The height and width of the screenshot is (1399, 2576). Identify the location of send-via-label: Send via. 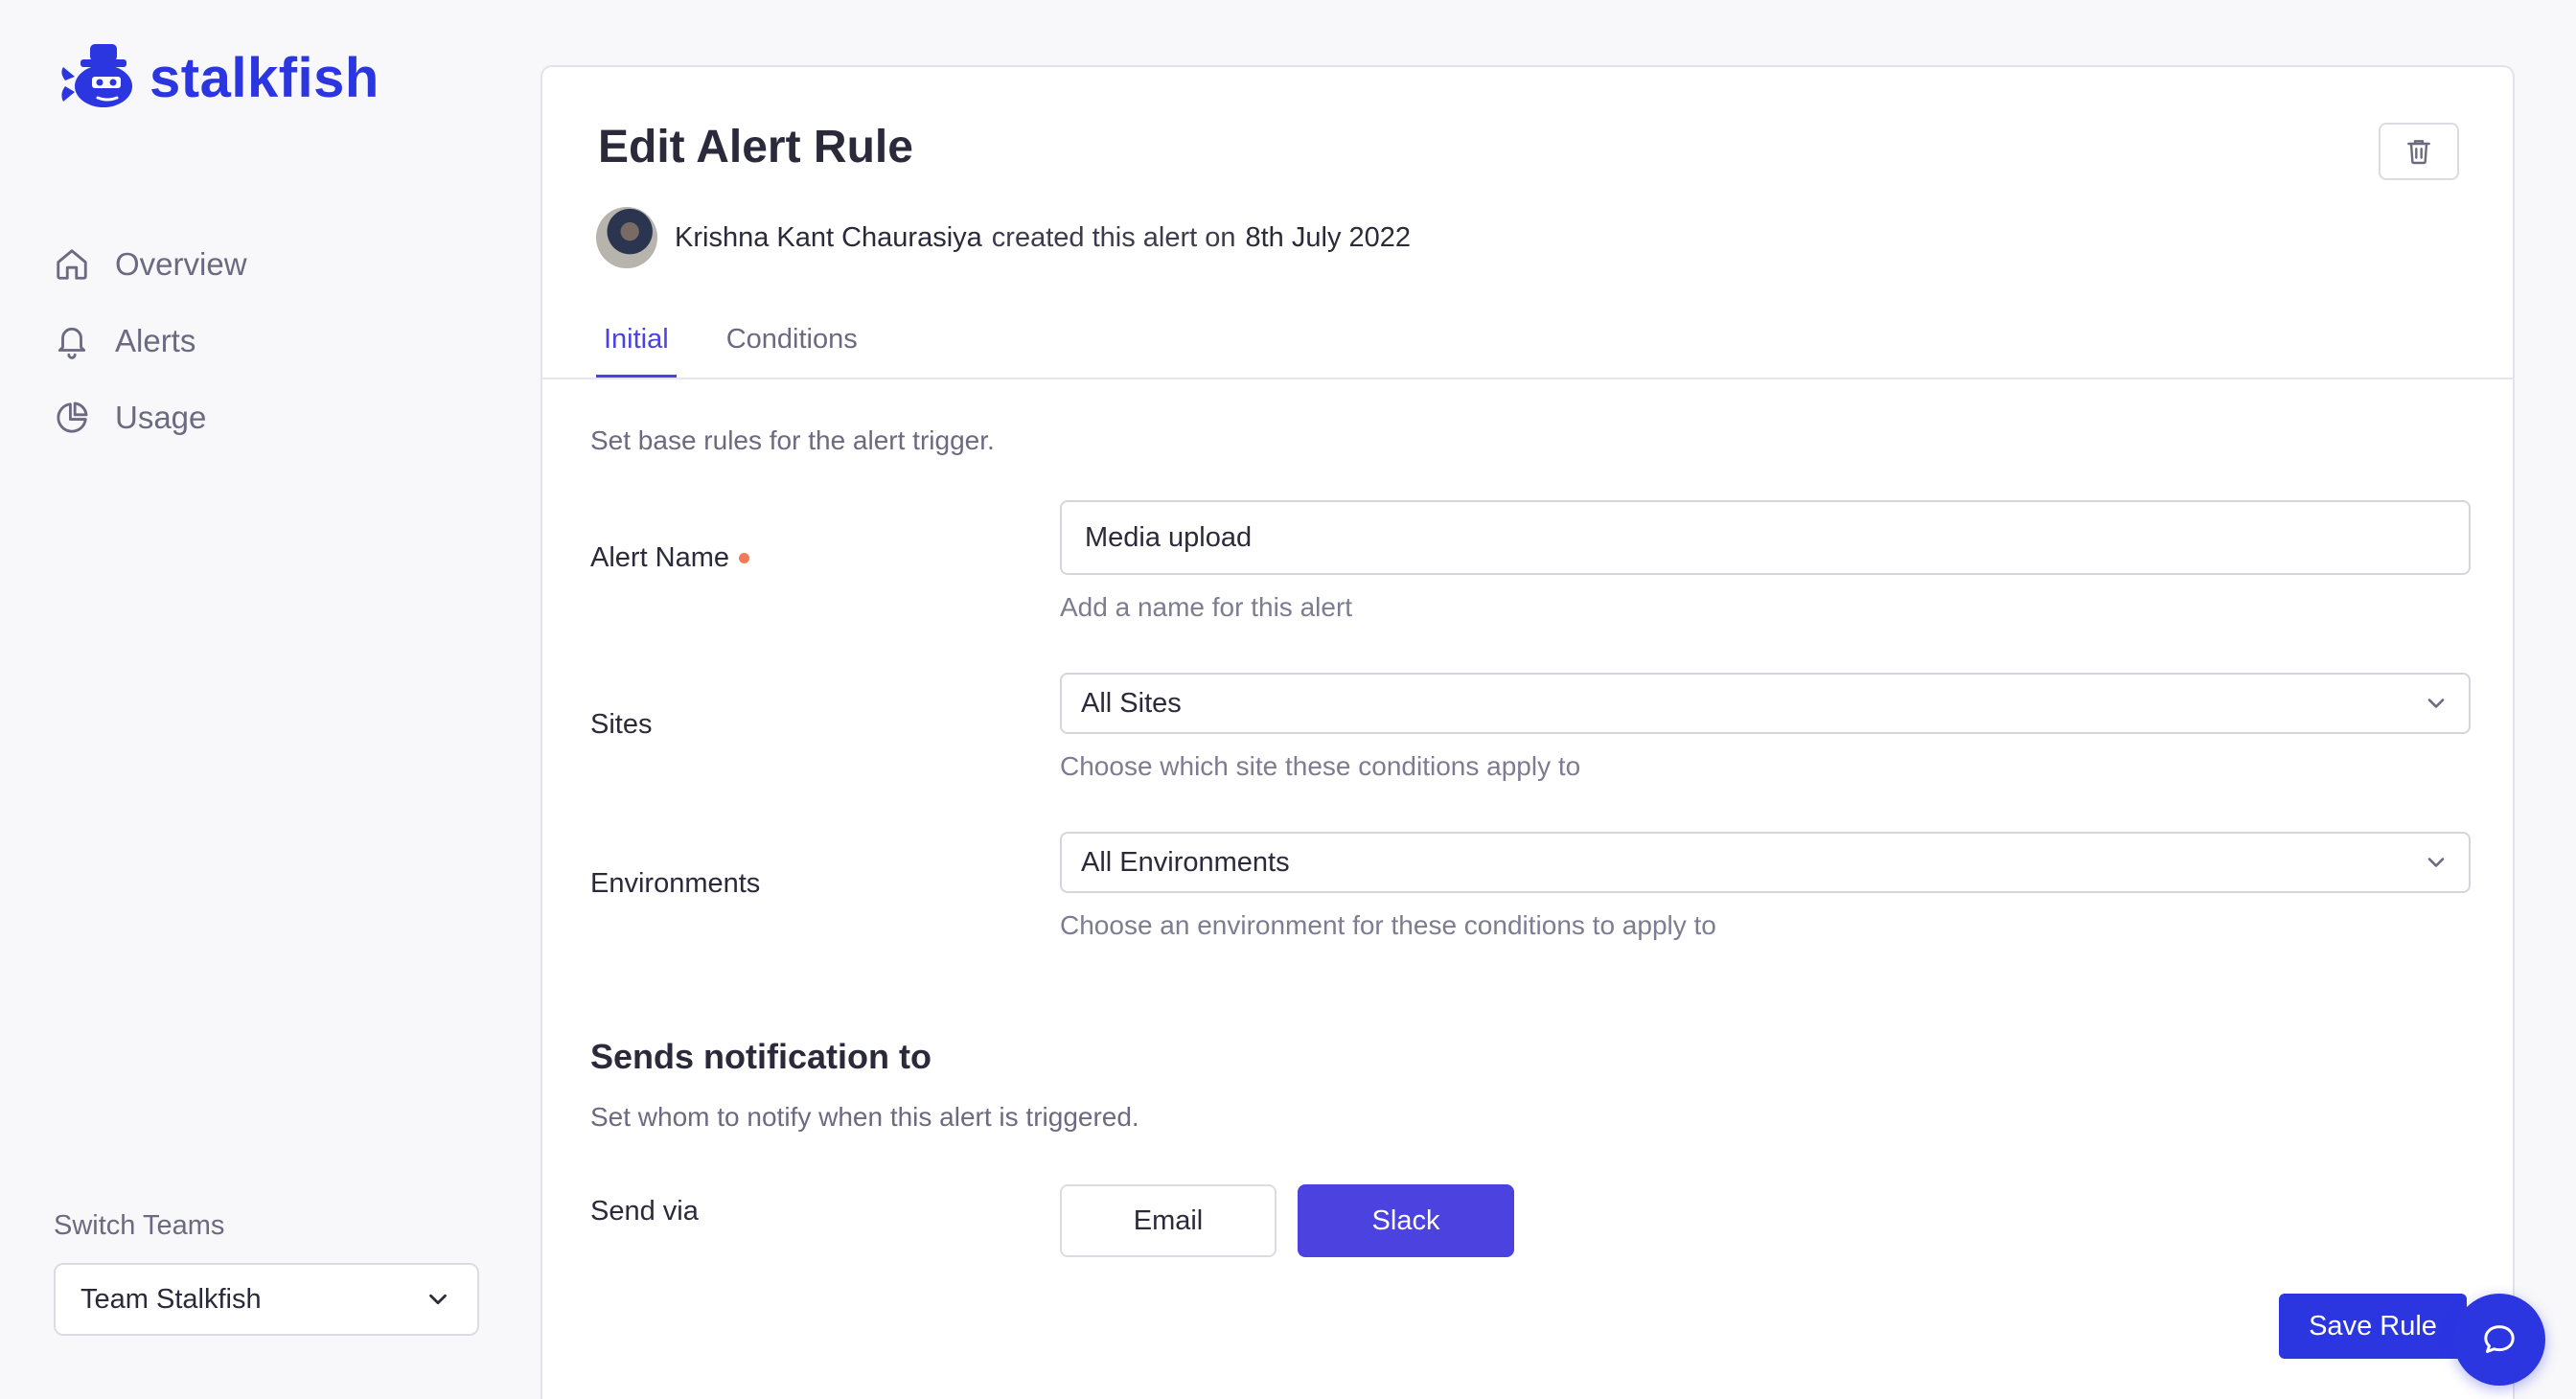
(644, 1211).